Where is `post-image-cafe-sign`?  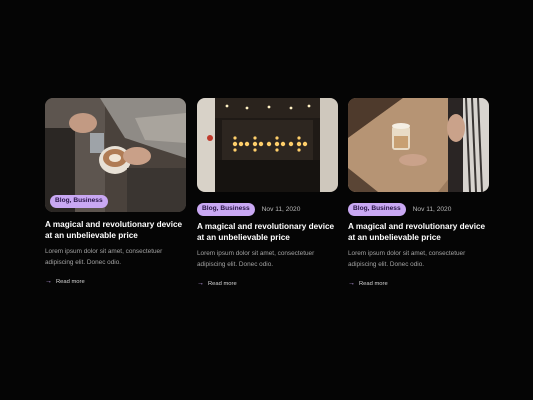
post-image-cafe-sign is located at coordinates (267, 145).